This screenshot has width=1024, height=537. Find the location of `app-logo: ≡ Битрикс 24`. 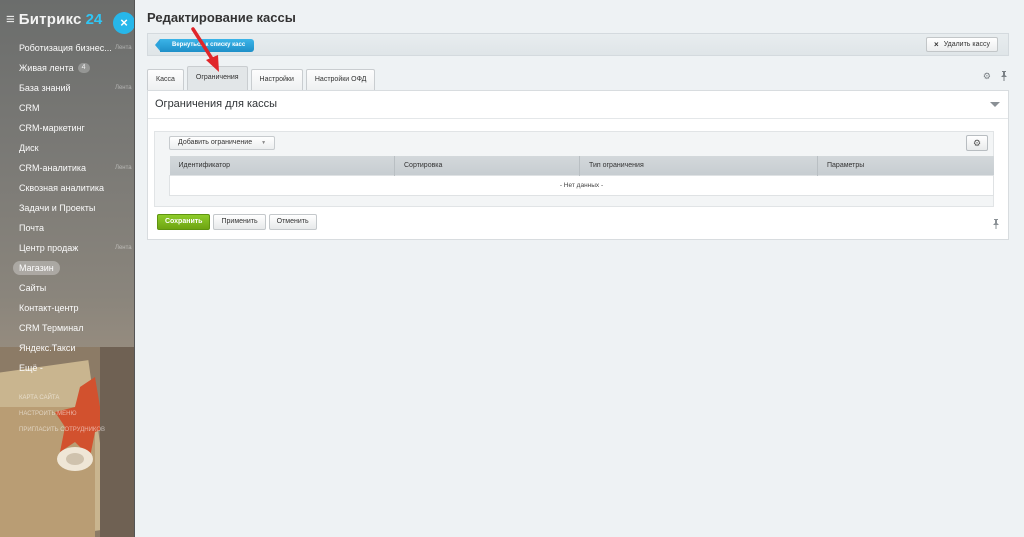

app-logo: ≡ Битрикс 24 is located at coordinates (54, 19).